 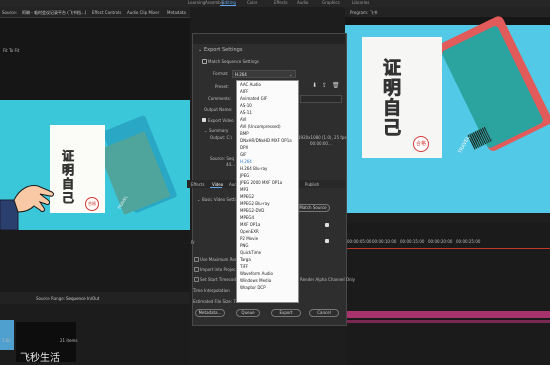 What do you see at coordinates (250, 252) in the screenshot?
I see `format-option-quicktime: QuickTime` at bounding box center [250, 252].